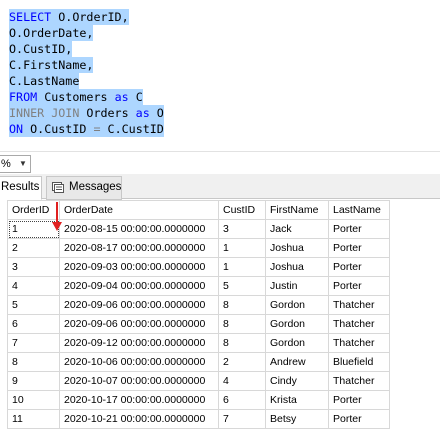 Image resolution: width=440 pixels, height=431 pixels. What do you see at coordinates (139, 343) in the screenshot?
I see `table-cell: 2020-09-12 00:00:00.0000000` at bounding box center [139, 343].